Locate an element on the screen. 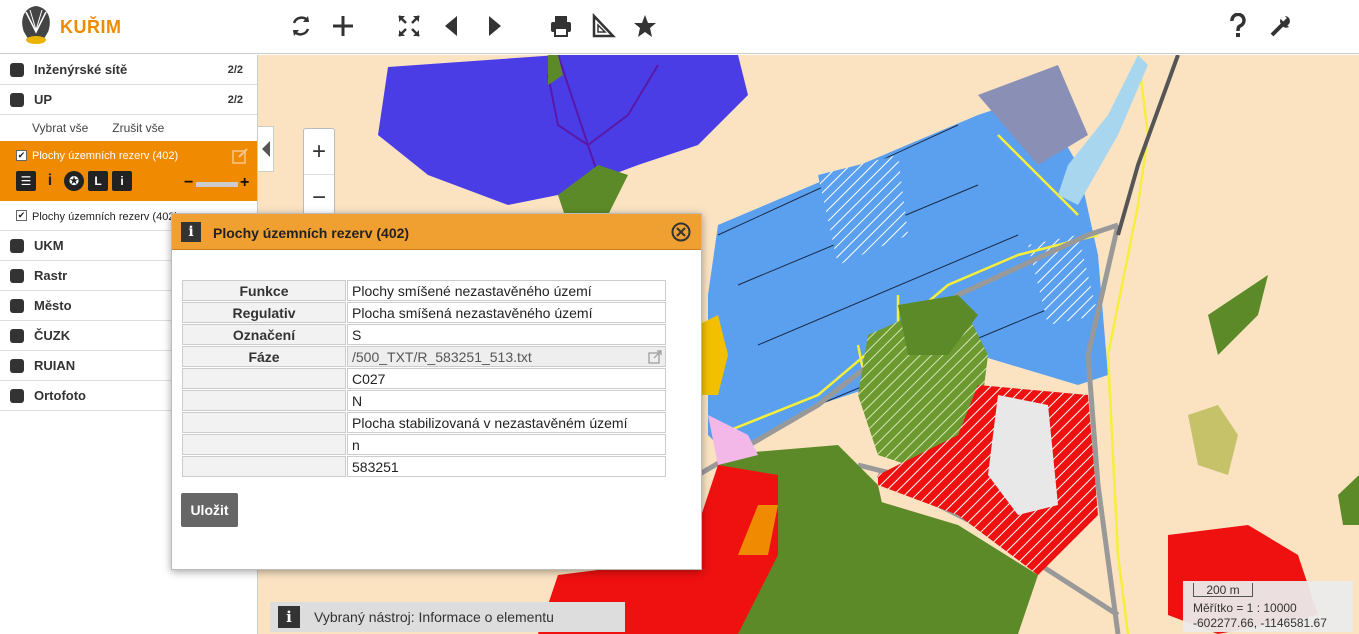 The height and width of the screenshot is (634, 1359). attr-value: n is located at coordinates (506, 444).